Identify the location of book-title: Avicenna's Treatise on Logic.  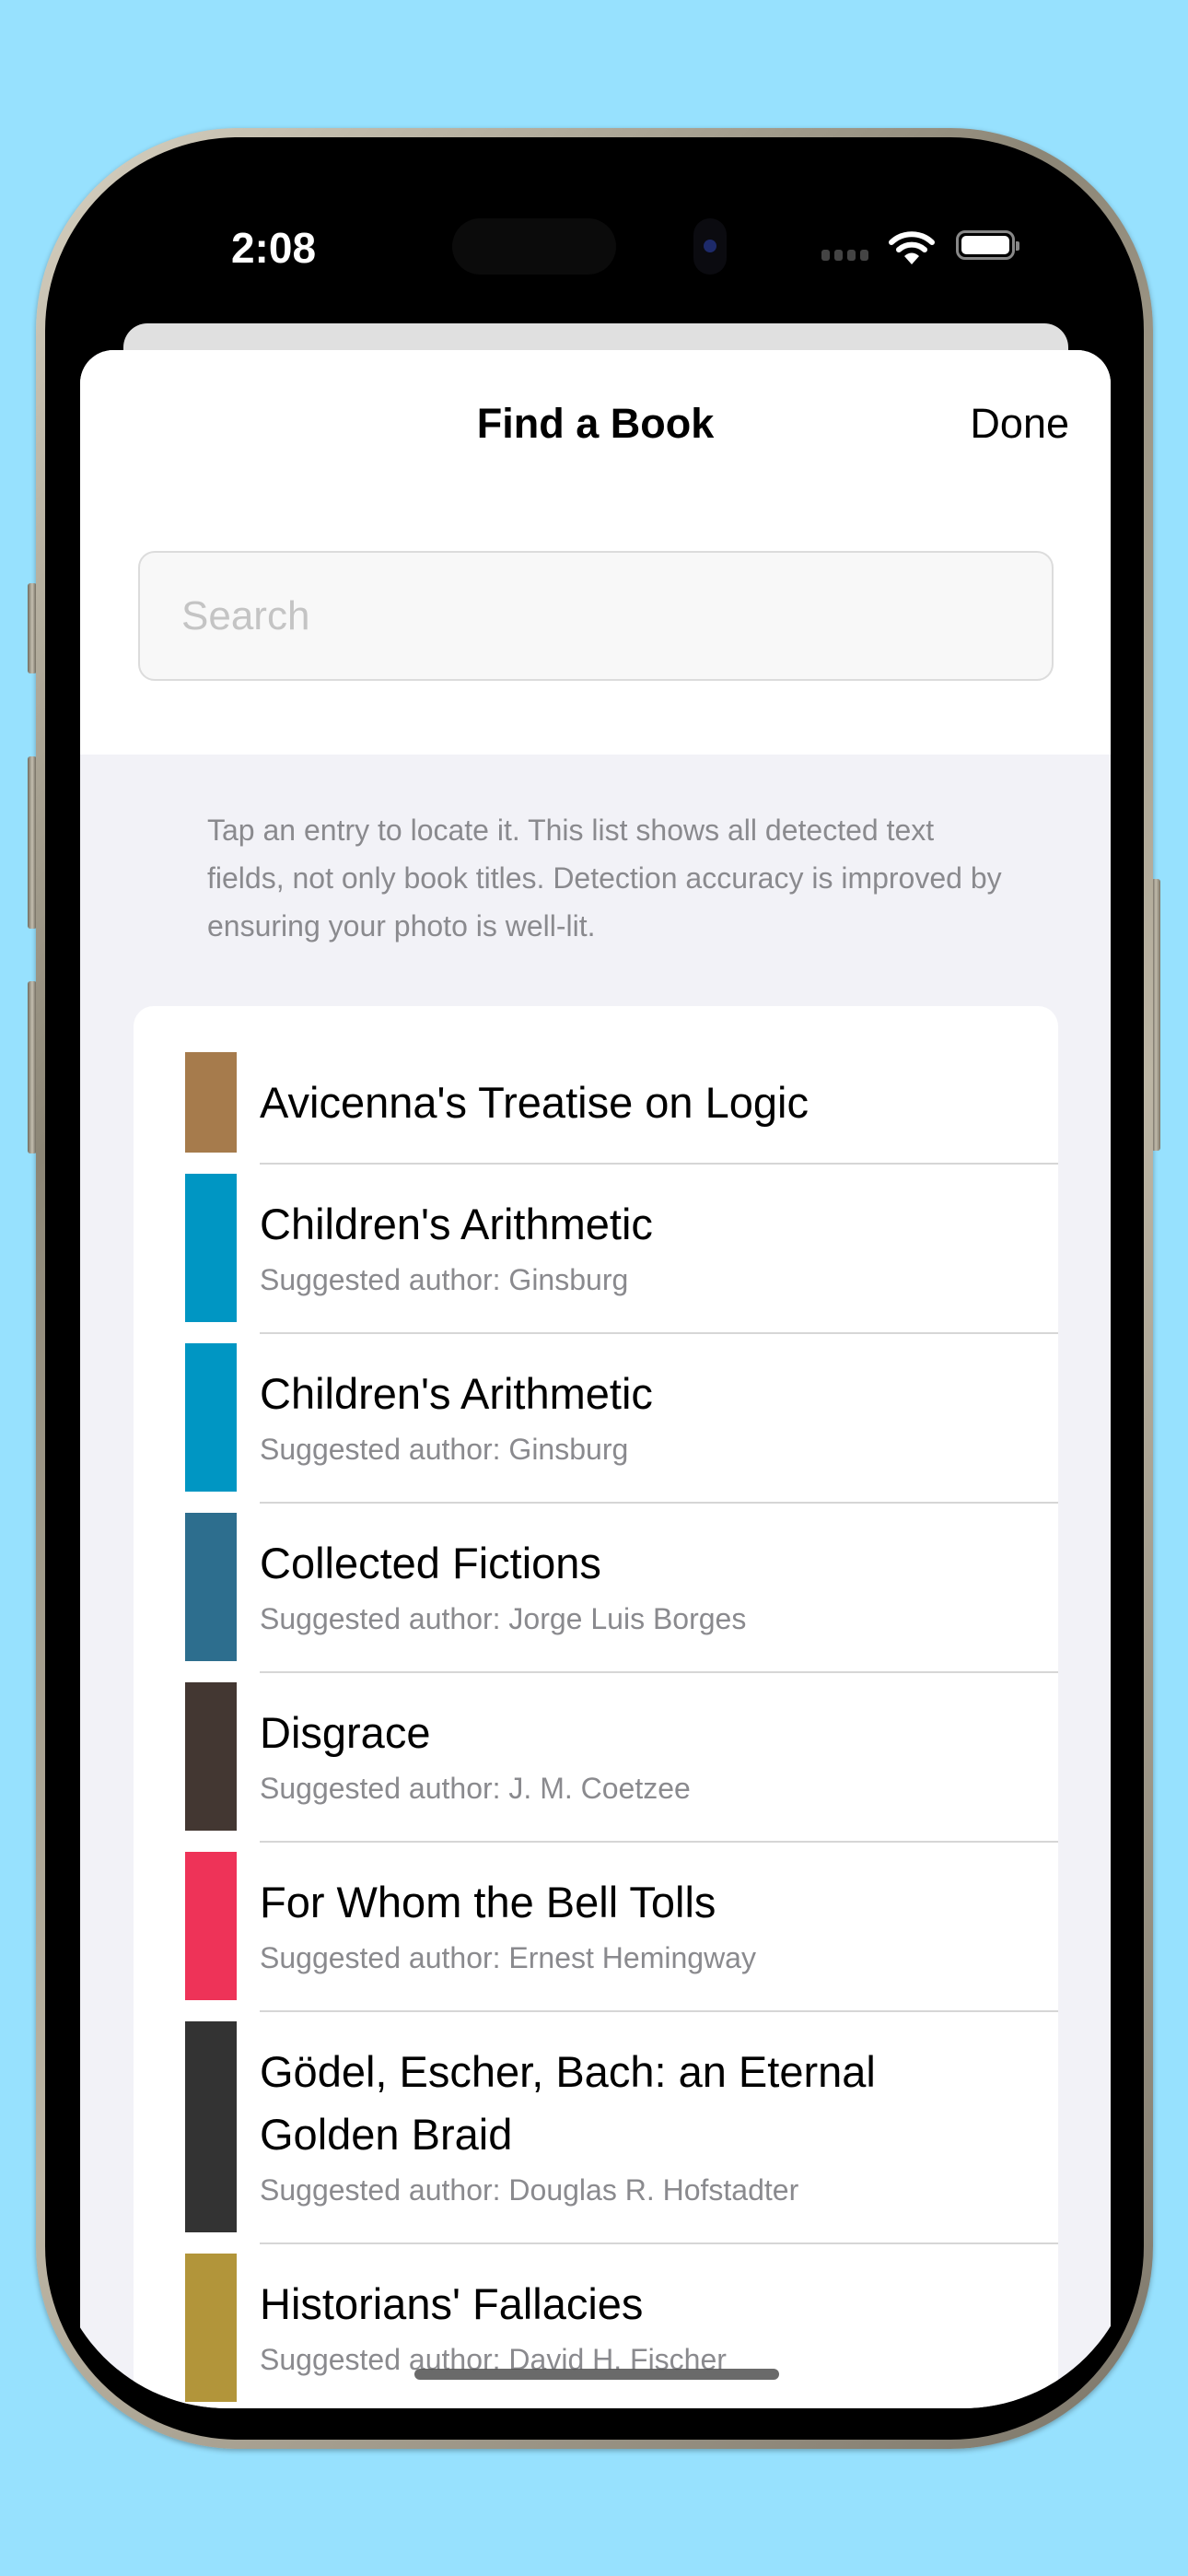
(534, 1102).